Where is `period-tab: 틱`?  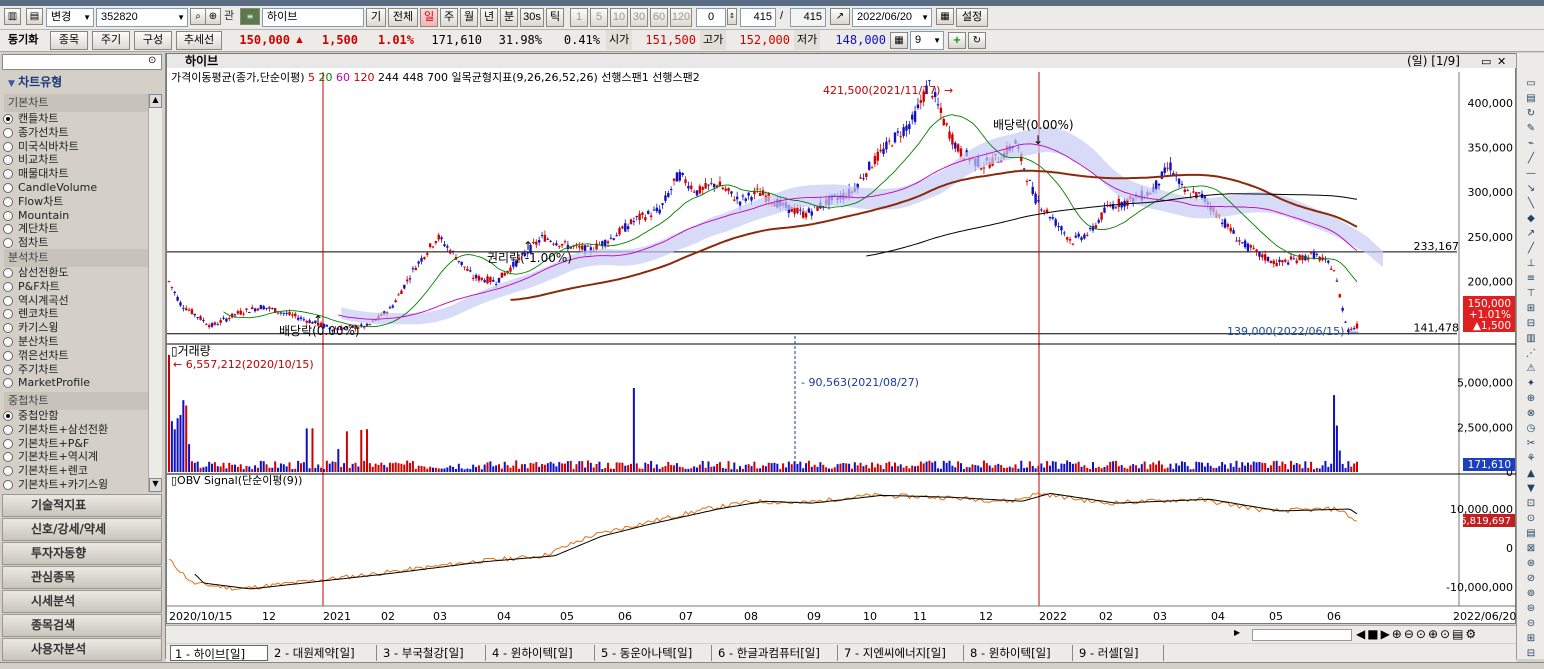
period-tab: 틱 is located at coordinates (555, 17).